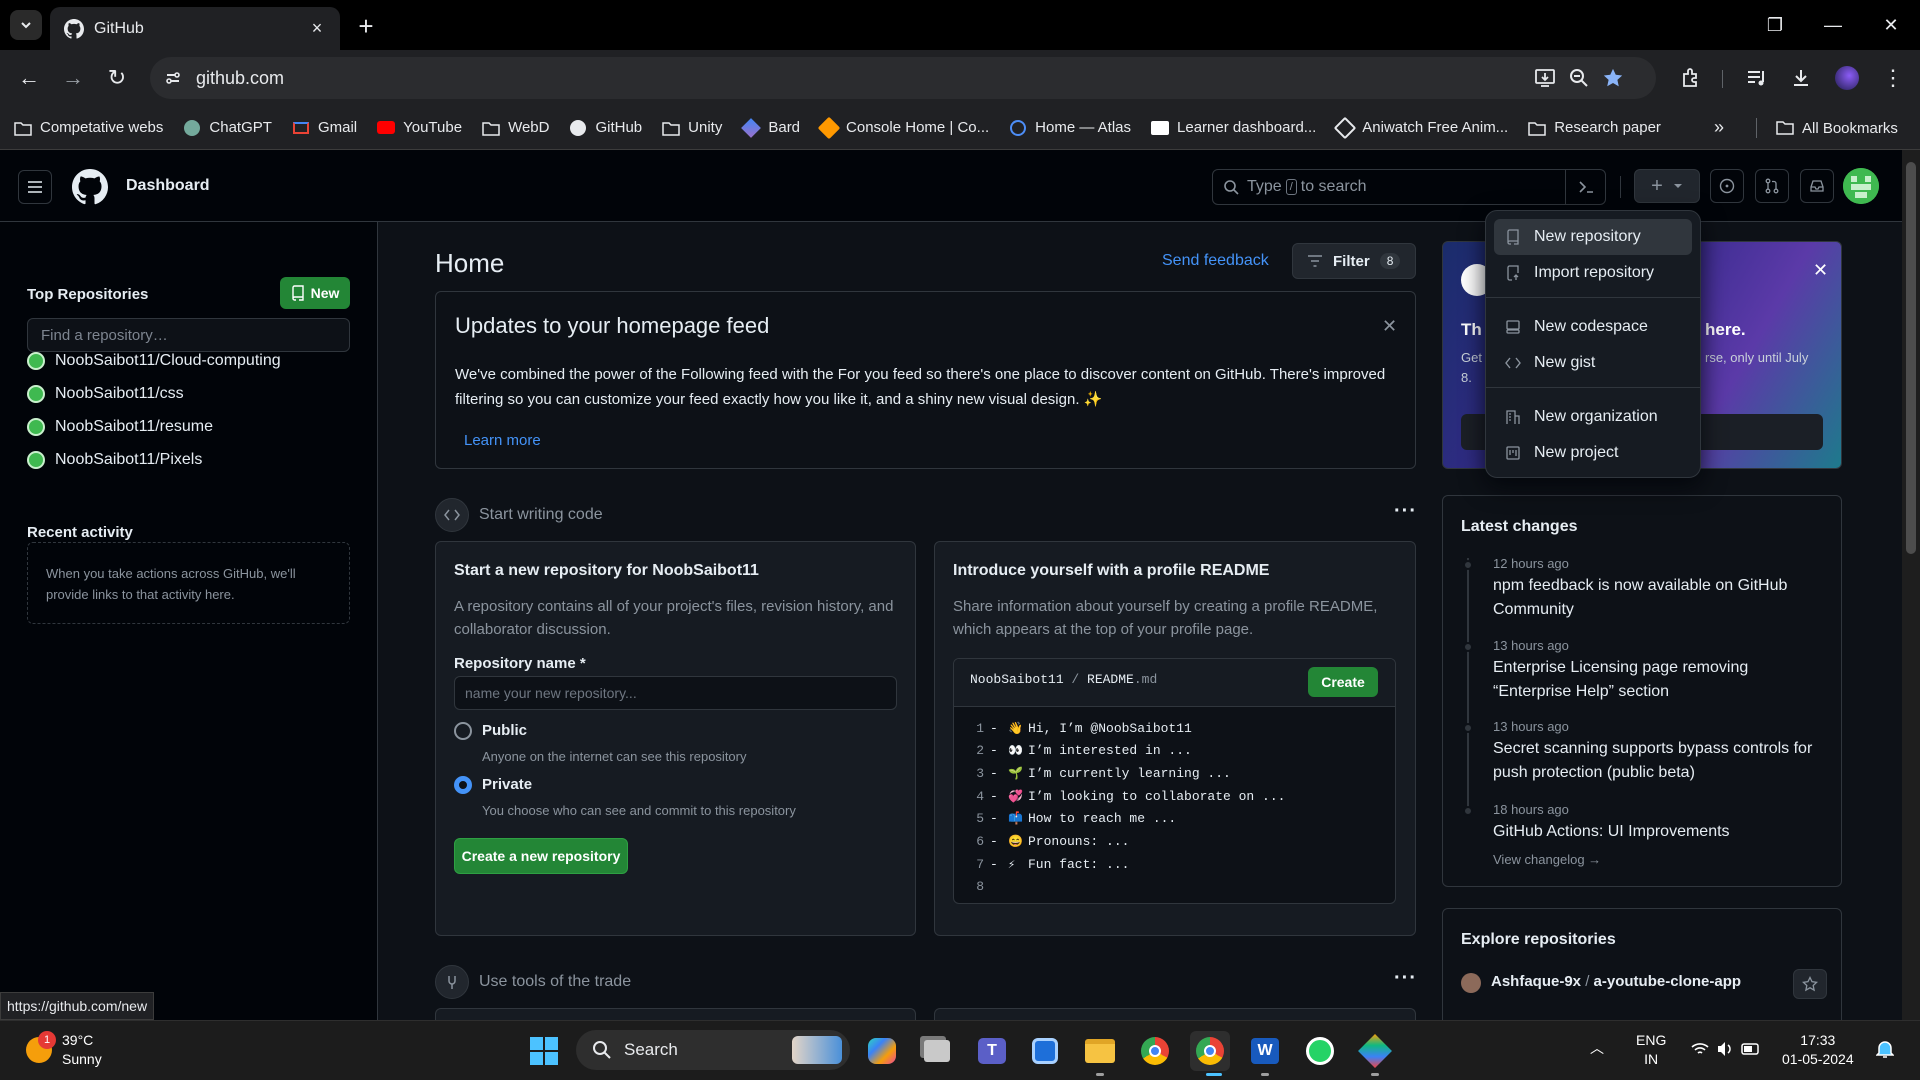 This screenshot has width=1920, height=1080. Describe the element at coordinates (1320, 1051) in the screenshot. I see `whatsapp-icon` at that location.